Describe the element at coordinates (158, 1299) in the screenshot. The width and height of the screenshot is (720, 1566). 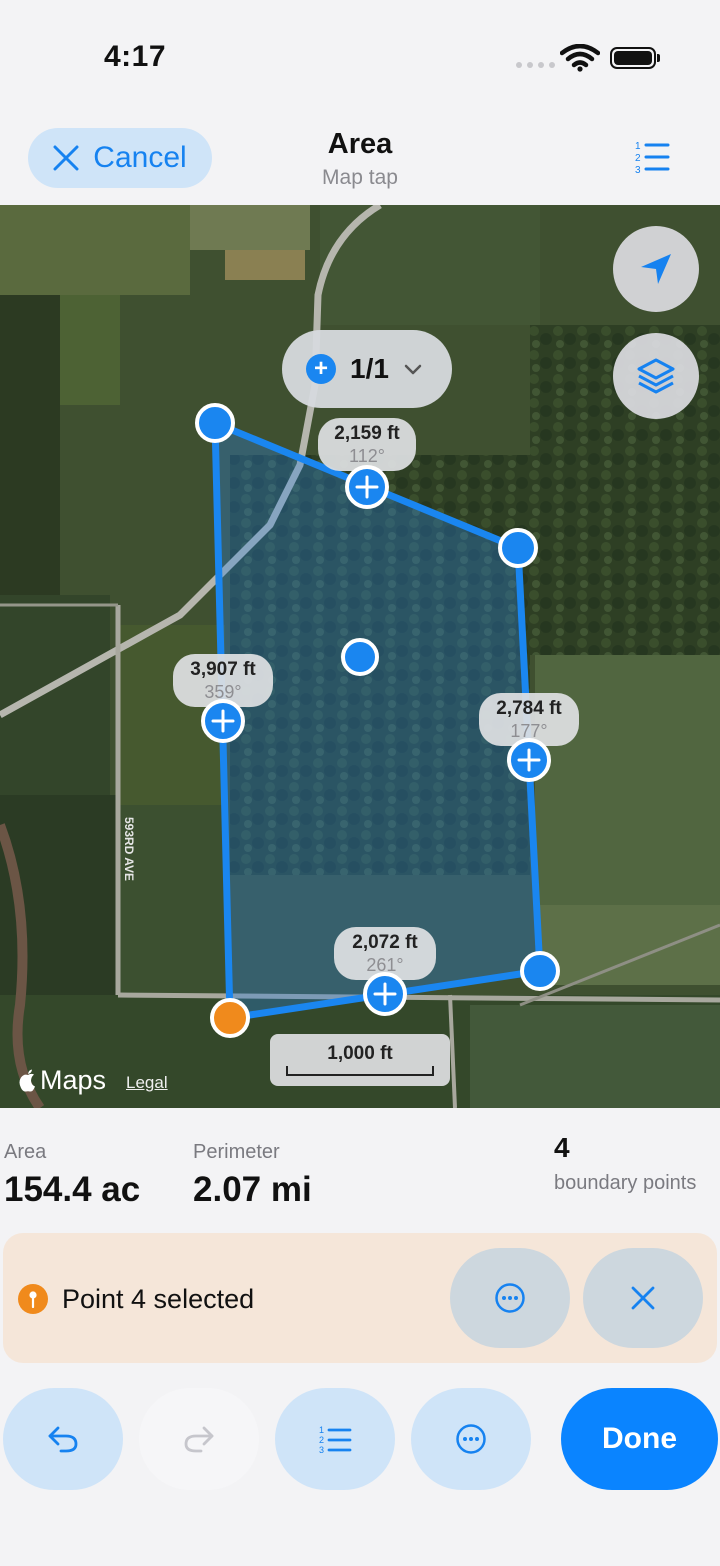
I see `selection-text: Point 4 selected` at that location.